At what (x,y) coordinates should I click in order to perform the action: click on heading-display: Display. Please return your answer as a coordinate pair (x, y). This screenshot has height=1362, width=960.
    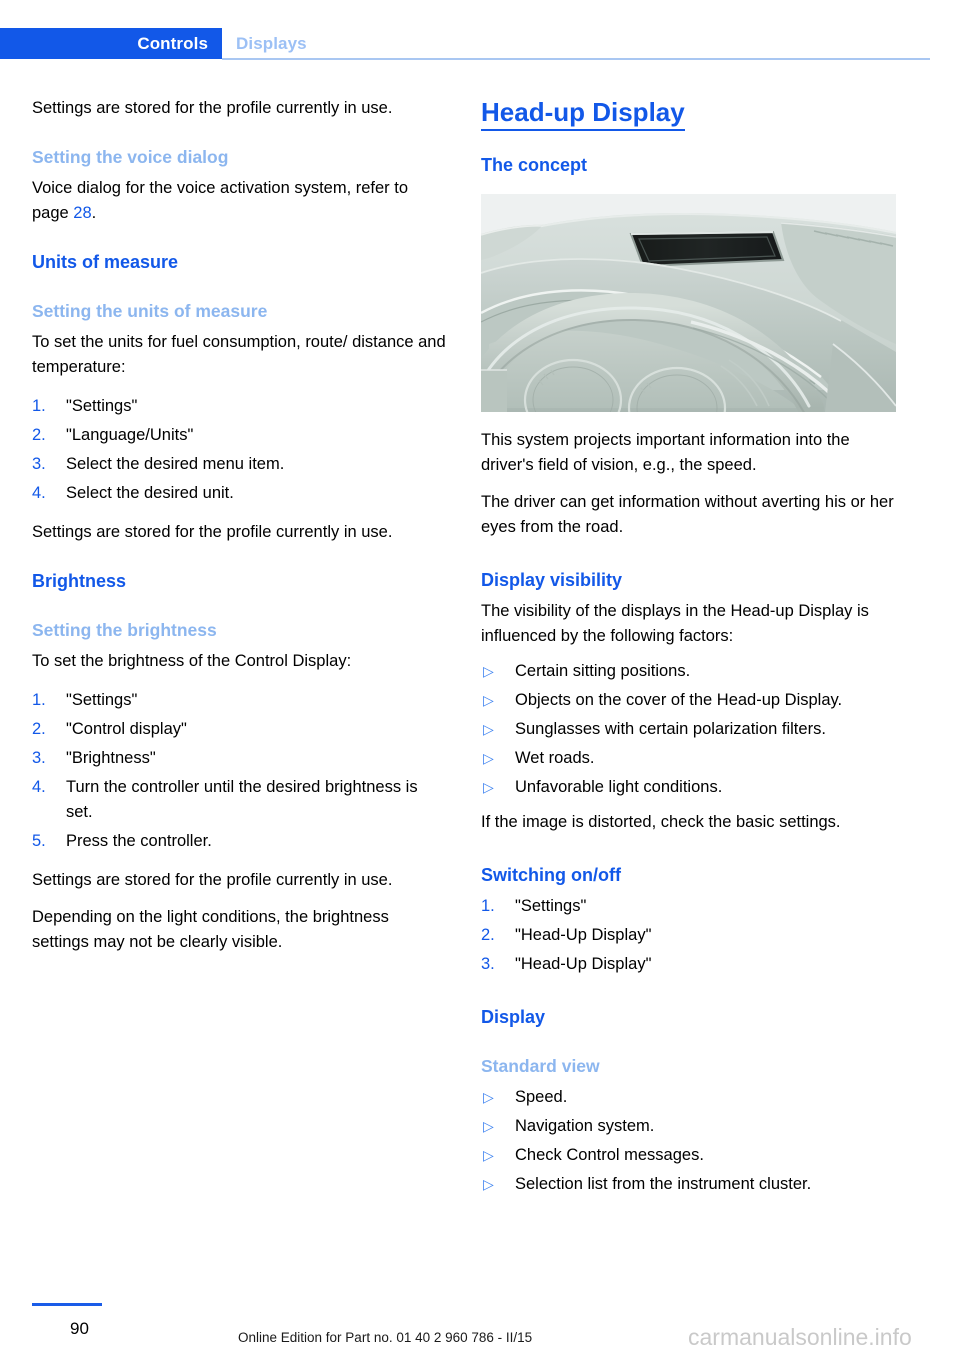
    Looking at the image, I should click on (513, 1017).